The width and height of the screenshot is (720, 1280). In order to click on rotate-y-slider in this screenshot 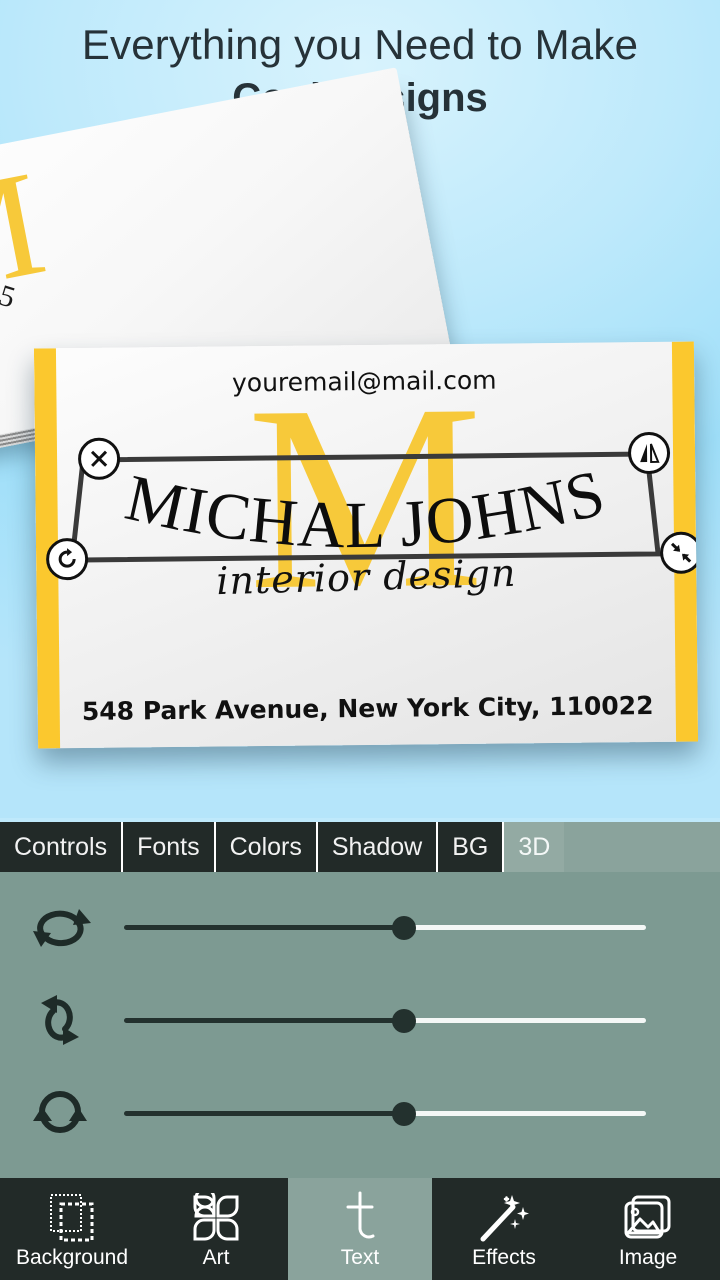, I will do `click(400, 1020)`.